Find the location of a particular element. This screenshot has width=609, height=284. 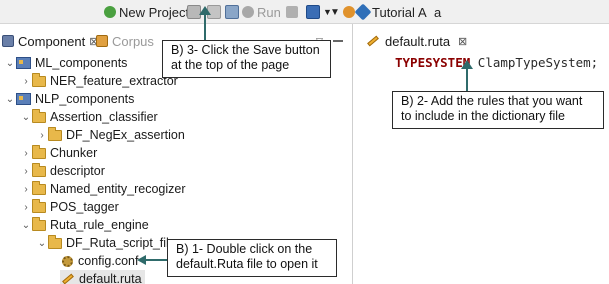

font-decrease-label: a is located at coordinates (438, 12).